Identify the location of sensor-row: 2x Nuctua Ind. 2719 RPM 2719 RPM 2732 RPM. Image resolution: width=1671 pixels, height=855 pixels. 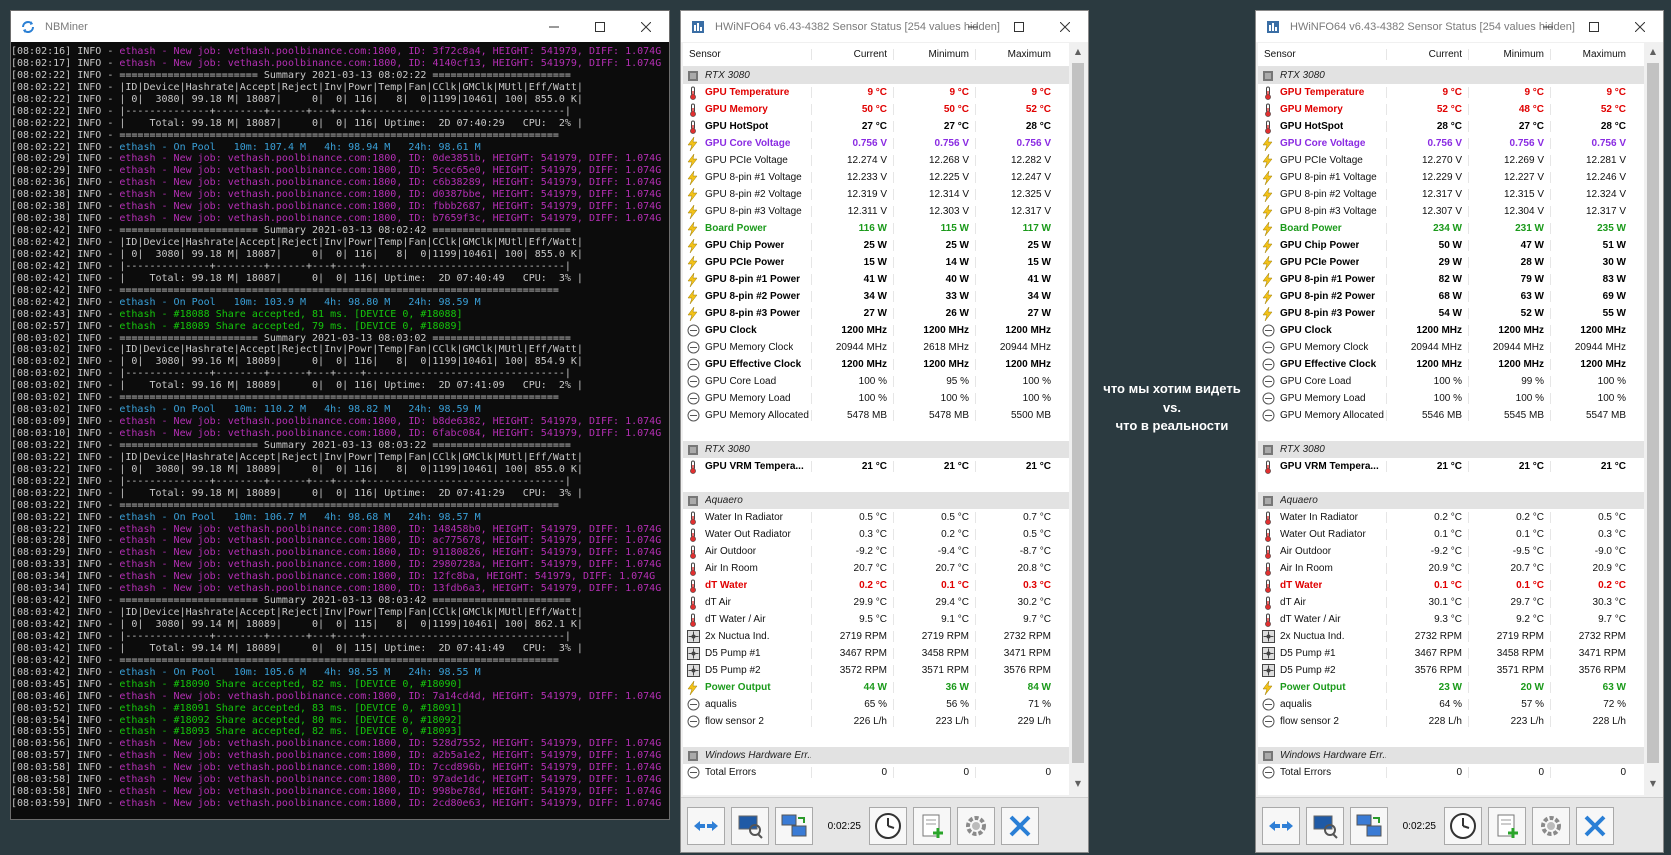
(876, 636).